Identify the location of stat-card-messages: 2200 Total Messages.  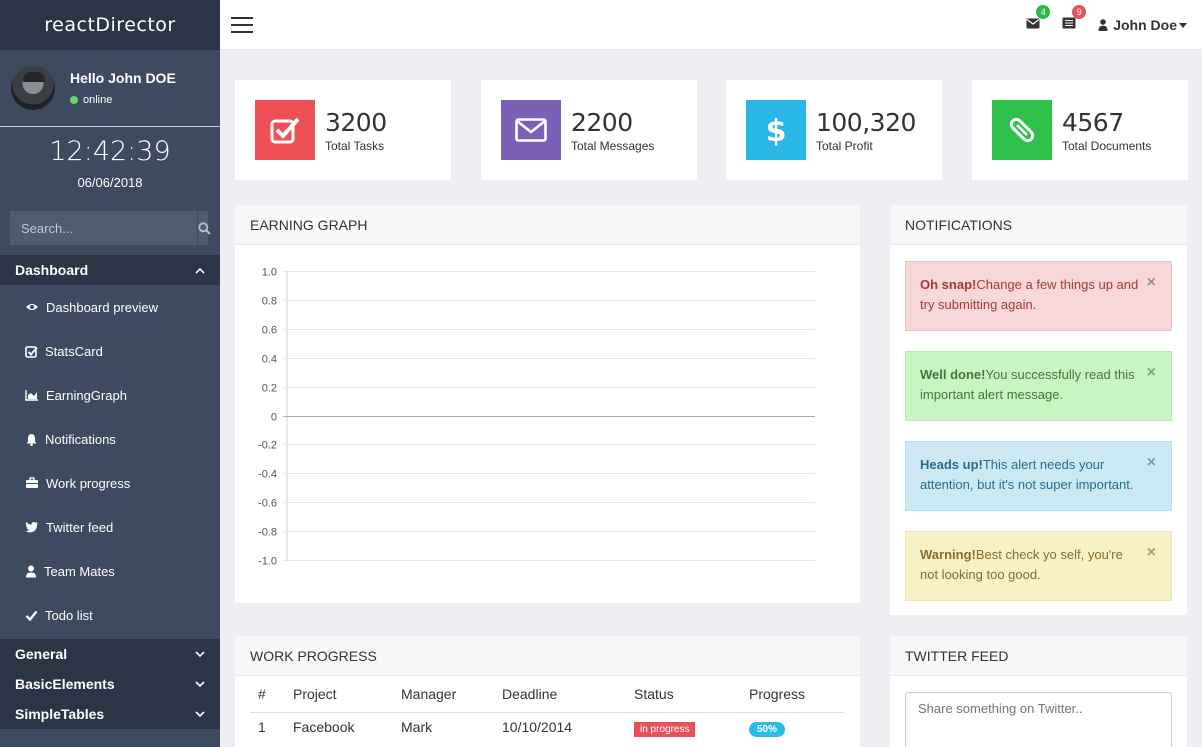
(589, 130).